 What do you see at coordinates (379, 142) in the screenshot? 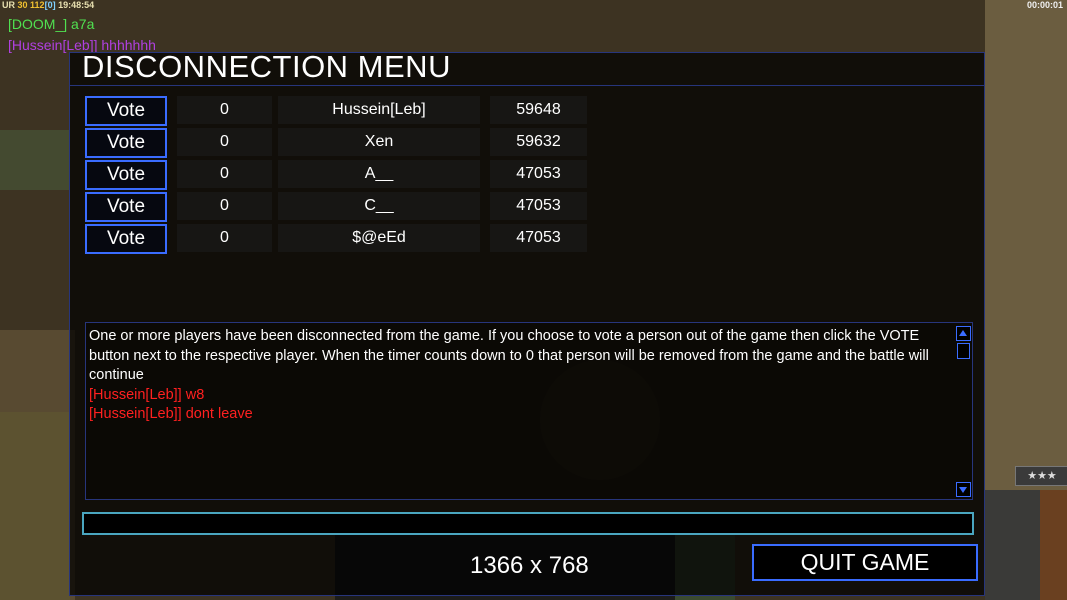
I see `player-name: Xen` at bounding box center [379, 142].